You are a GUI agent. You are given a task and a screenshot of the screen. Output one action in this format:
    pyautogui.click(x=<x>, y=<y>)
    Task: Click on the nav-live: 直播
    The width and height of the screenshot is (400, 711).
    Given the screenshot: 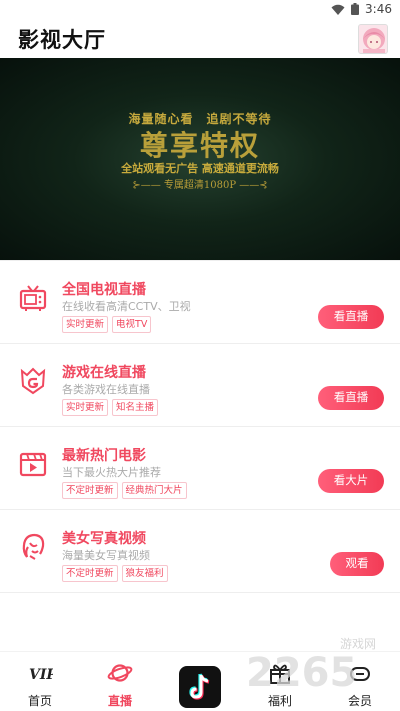 What is the action you would take?
    pyautogui.click(x=120, y=684)
    